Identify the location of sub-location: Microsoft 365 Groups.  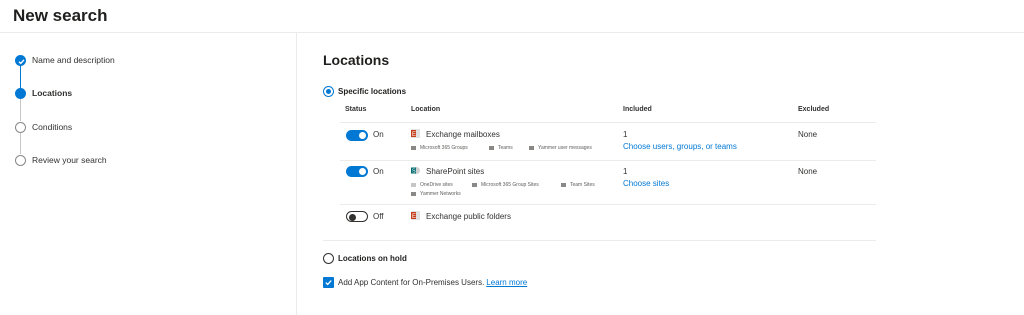
(439, 148).